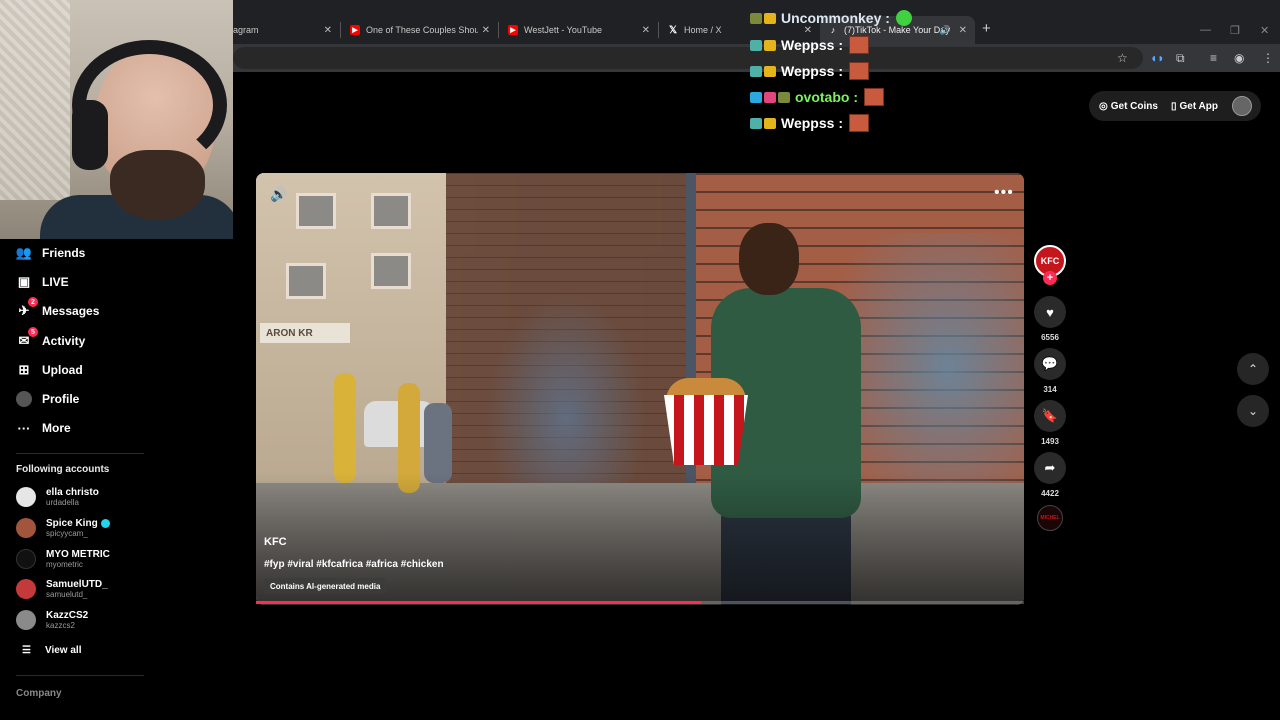 The width and height of the screenshot is (1280, 720). What do you see at coordinates (63, 650) in the screenshot?
I see `view-all-label: View all` at bounding box center [63, 650].